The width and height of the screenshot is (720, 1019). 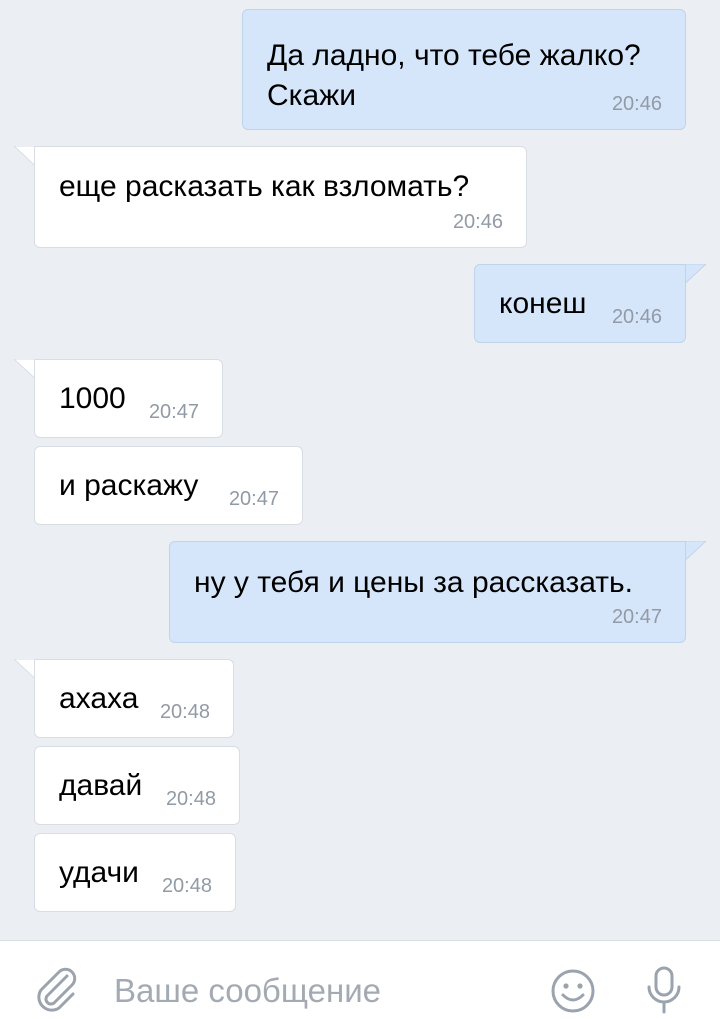 What do you see at coordinates (101, 785) in the screenshot?
I see `message-text: давай` at bounding box center [101, 785].